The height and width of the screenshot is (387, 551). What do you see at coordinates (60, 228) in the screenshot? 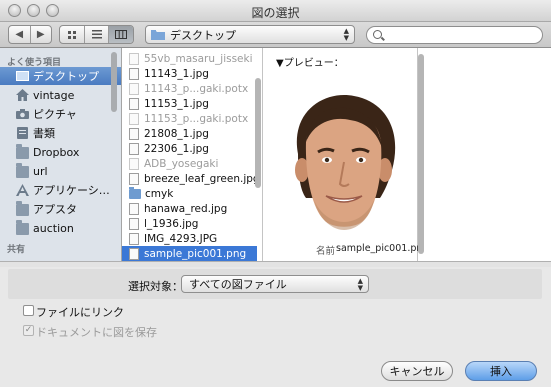
I see `sidebar-item-auction: auction` at bounding box center [60, 228].